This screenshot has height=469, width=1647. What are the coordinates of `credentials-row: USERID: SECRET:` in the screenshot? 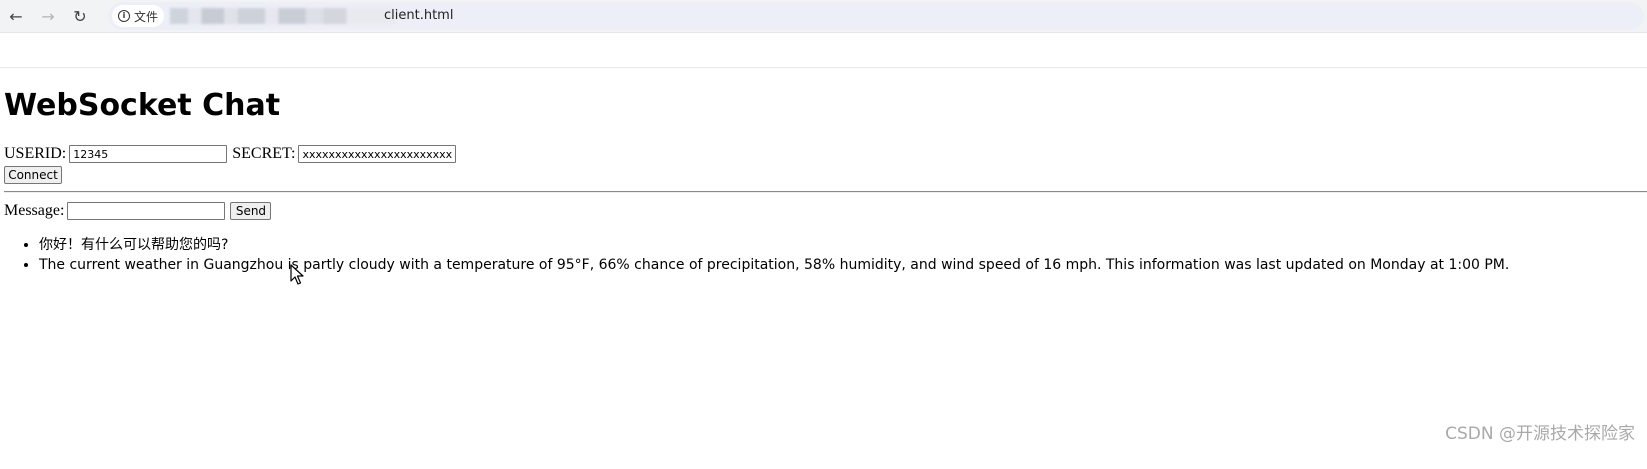 It's located at (230, 154).